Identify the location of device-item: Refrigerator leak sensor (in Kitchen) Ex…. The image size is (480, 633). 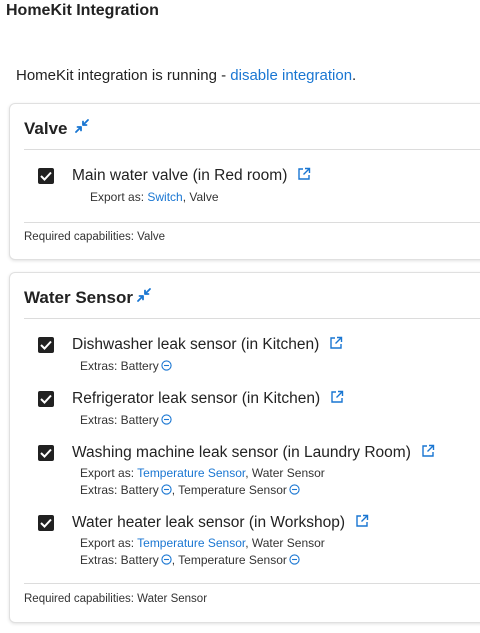
(258, 408).